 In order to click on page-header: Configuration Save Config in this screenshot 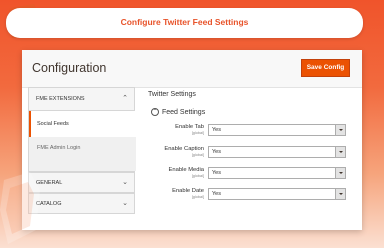, I will do `click(192, 69)`.